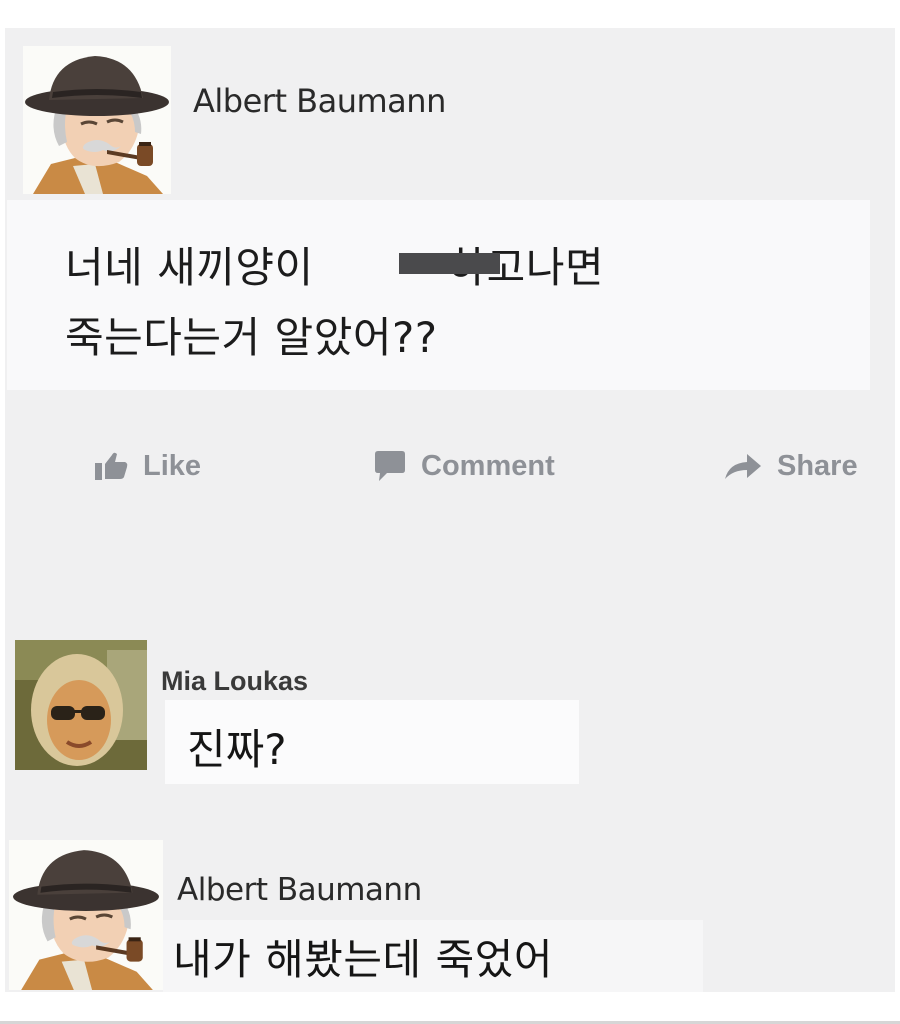 Image resolution: width=900 pixels, height=1024 pixels. I want to click on comment-1-avatar, so click(81, 705).